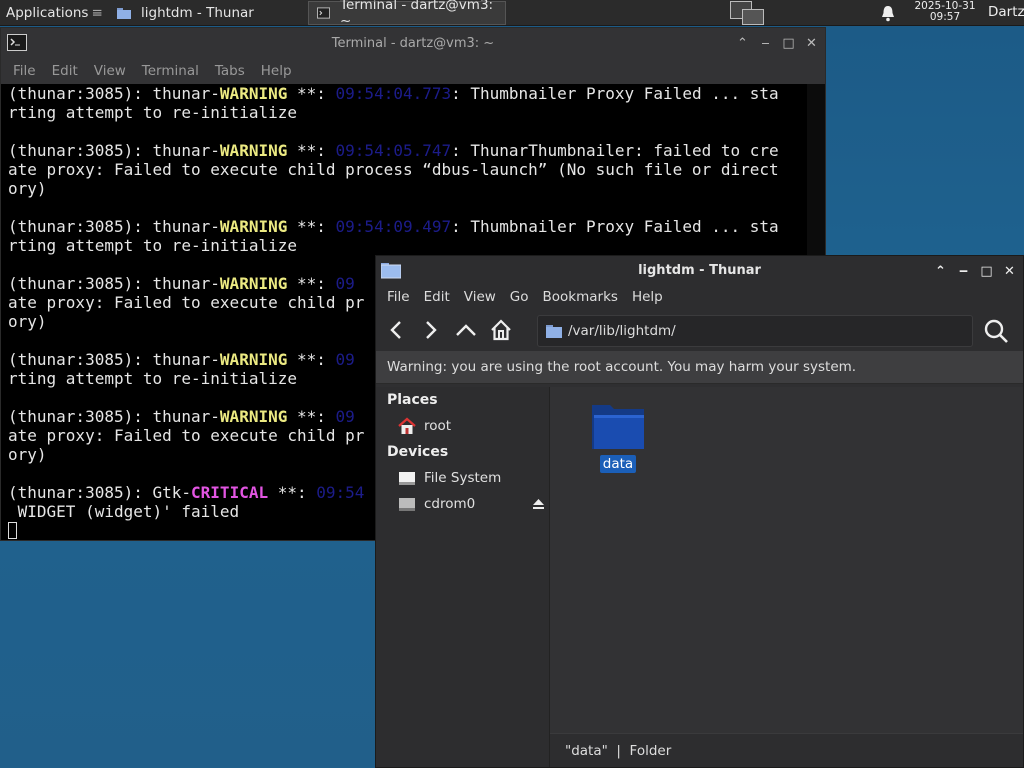 This screenshot has width=1024, height=768. I want to click on file-item-data: data, so click(618, 436).